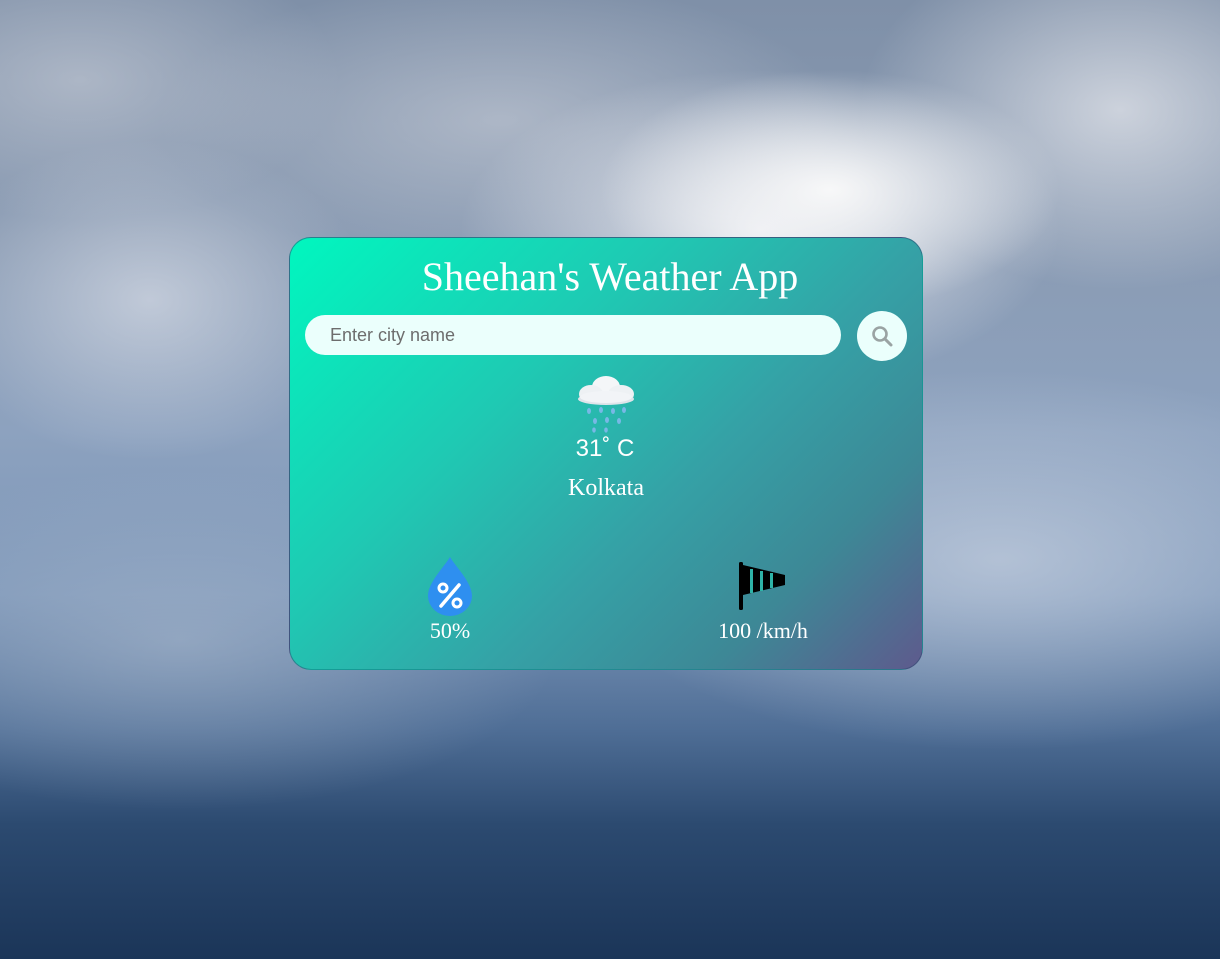 The height and width of the screenshot is (959, 1220). Describe the element at coordinates (606, 404) in the screenshot. I see `rain-cloud-icon` at that location.